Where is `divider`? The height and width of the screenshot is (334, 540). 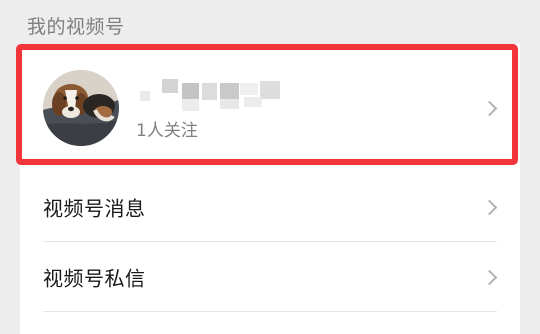
divider is located at coordinates (270, 311).